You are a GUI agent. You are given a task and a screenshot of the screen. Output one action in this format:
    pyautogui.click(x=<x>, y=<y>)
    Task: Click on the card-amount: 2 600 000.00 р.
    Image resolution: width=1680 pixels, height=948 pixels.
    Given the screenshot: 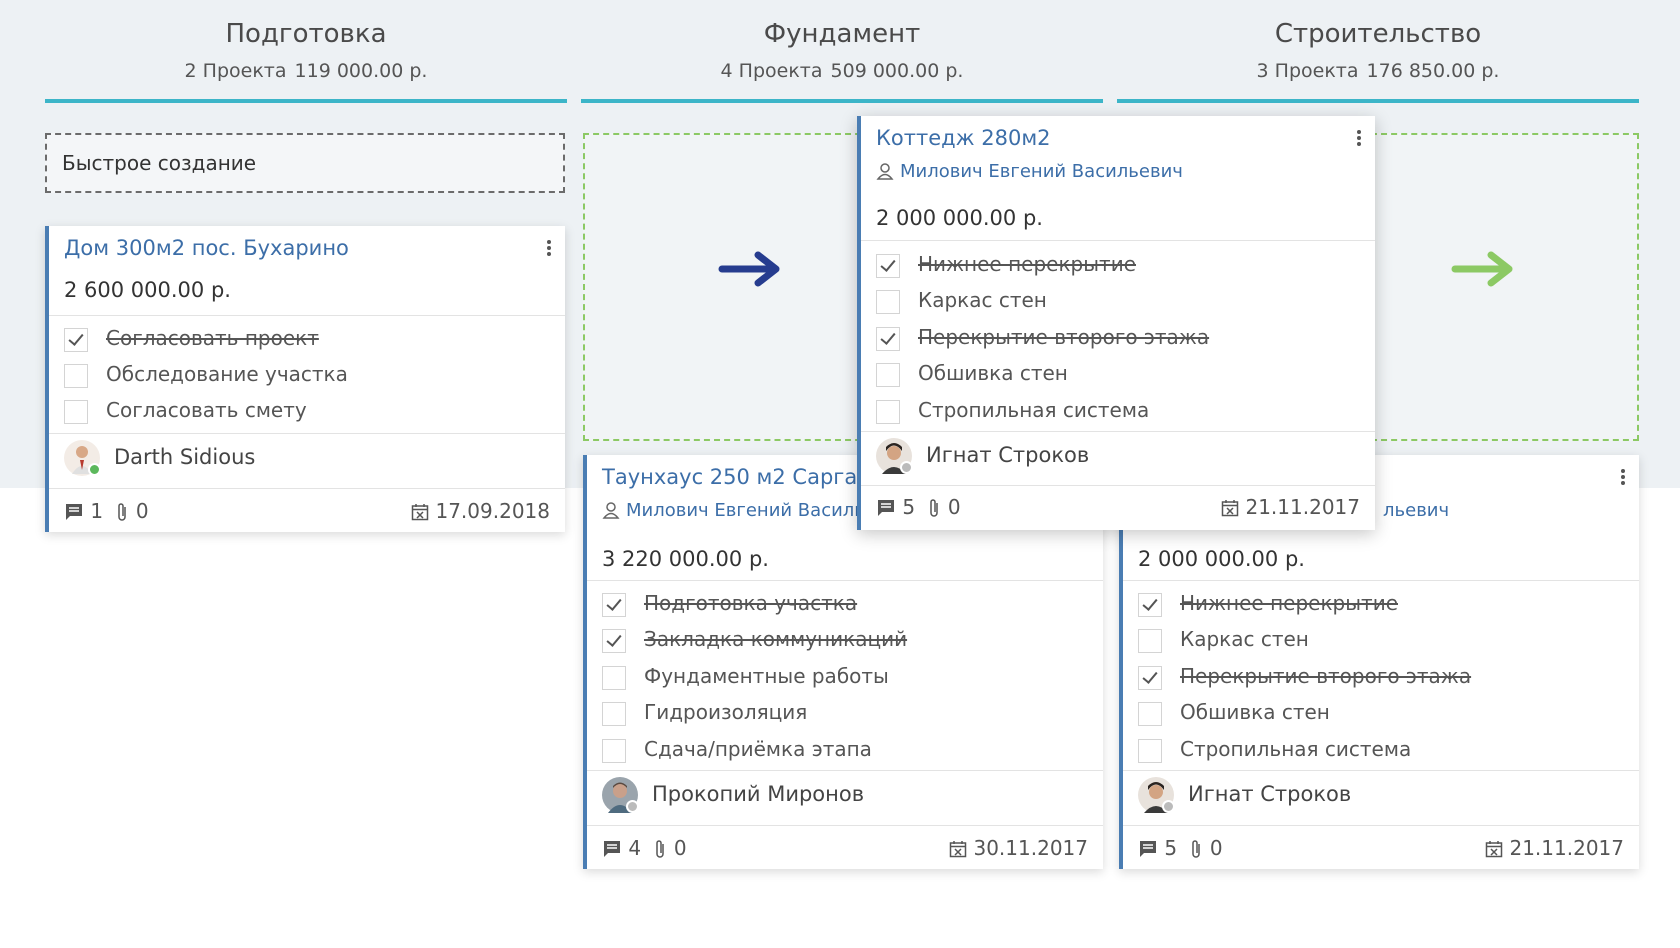 What is the action you would take?
    pyautogui.click(x=147, y=290)
    